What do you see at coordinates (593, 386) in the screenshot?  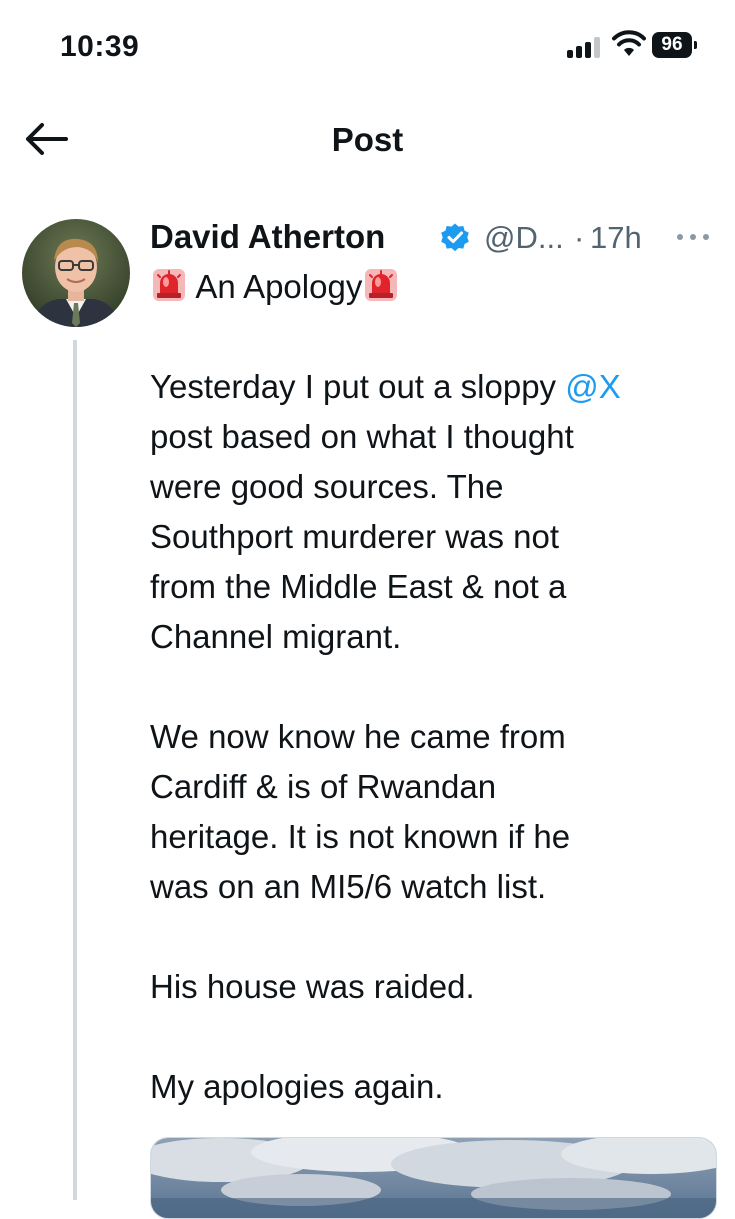 I see `mention-link: @X` at bounding box center [593, 386].